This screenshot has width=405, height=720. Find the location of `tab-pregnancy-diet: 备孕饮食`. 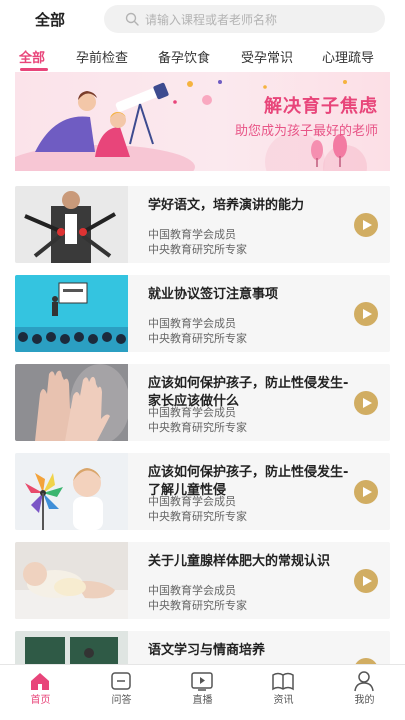

tab-pregnancy-diet: 备孕饮食 is located at coordinates (184, 56).